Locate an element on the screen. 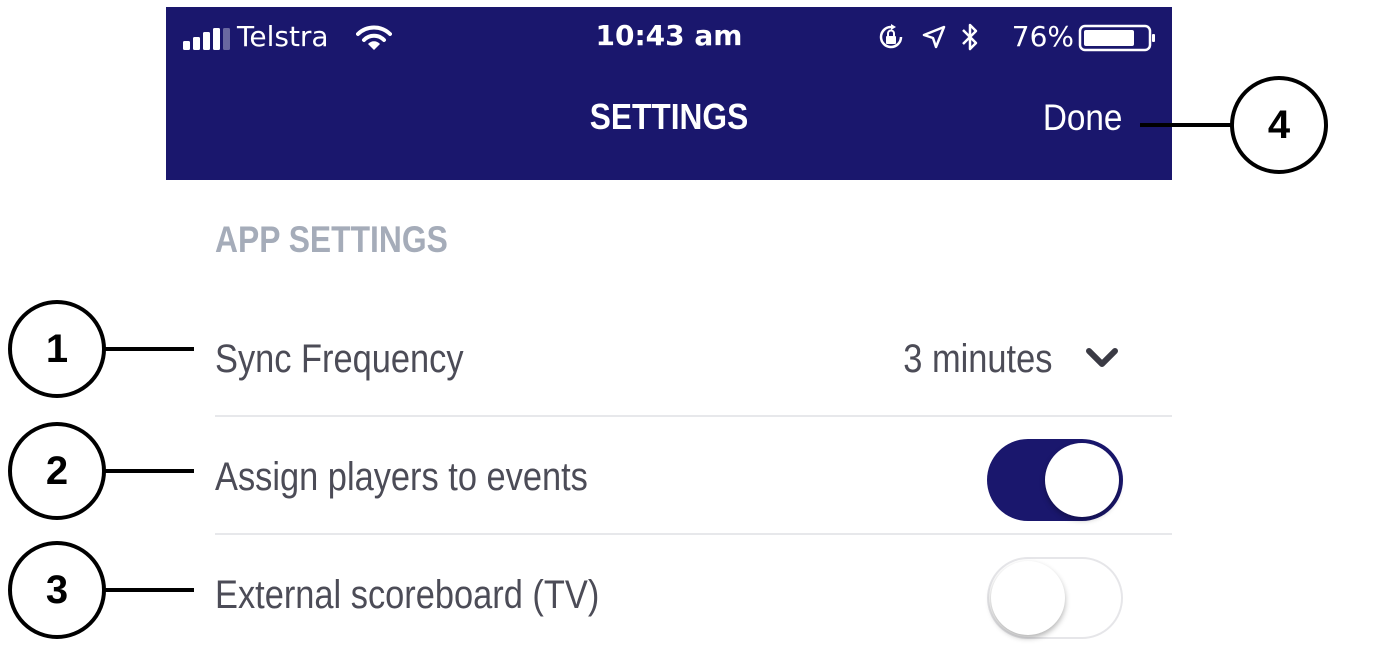 Image resolution: width=1379 pixels, height=651 pixels. chevron-down-icon is located at coordinates (1102, 357).